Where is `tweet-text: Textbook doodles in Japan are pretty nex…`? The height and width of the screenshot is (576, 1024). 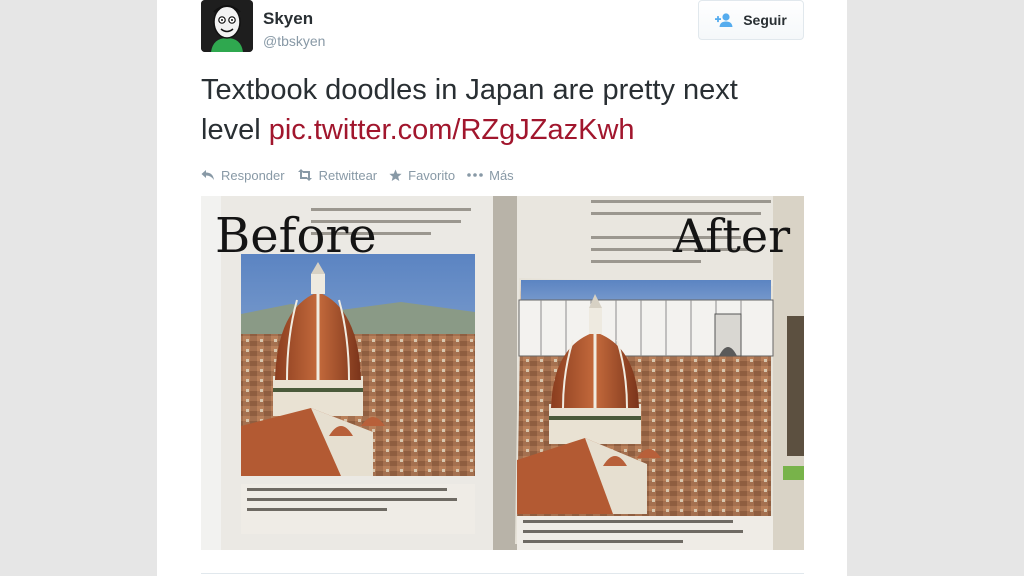 tweet-text: Textbook doodles in Japan are pretty nex… is located at coordinates (501, 110).